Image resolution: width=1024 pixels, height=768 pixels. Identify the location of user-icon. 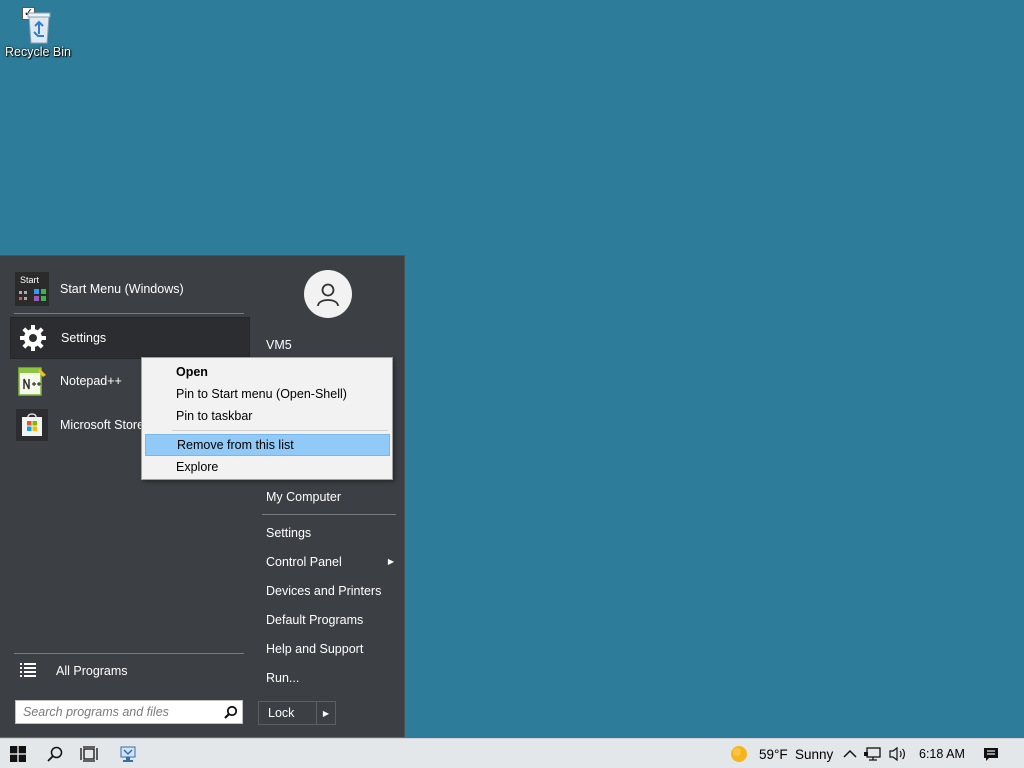
(328, 295).